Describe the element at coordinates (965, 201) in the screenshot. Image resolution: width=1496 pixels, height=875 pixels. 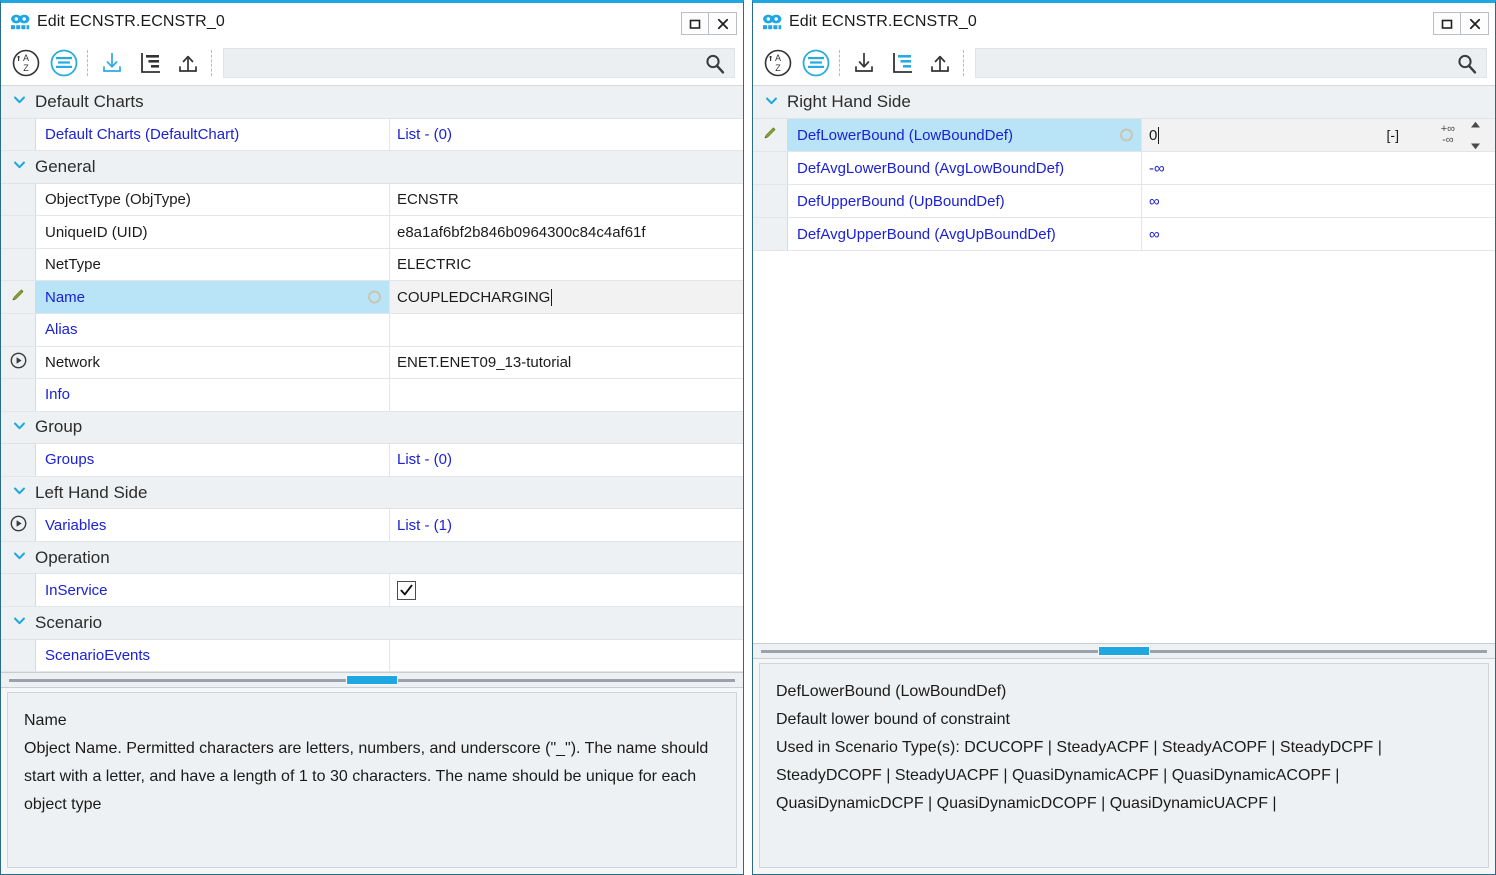
I see `row-label-cell: DefUpperBound (UpBoundDef)` at that location.